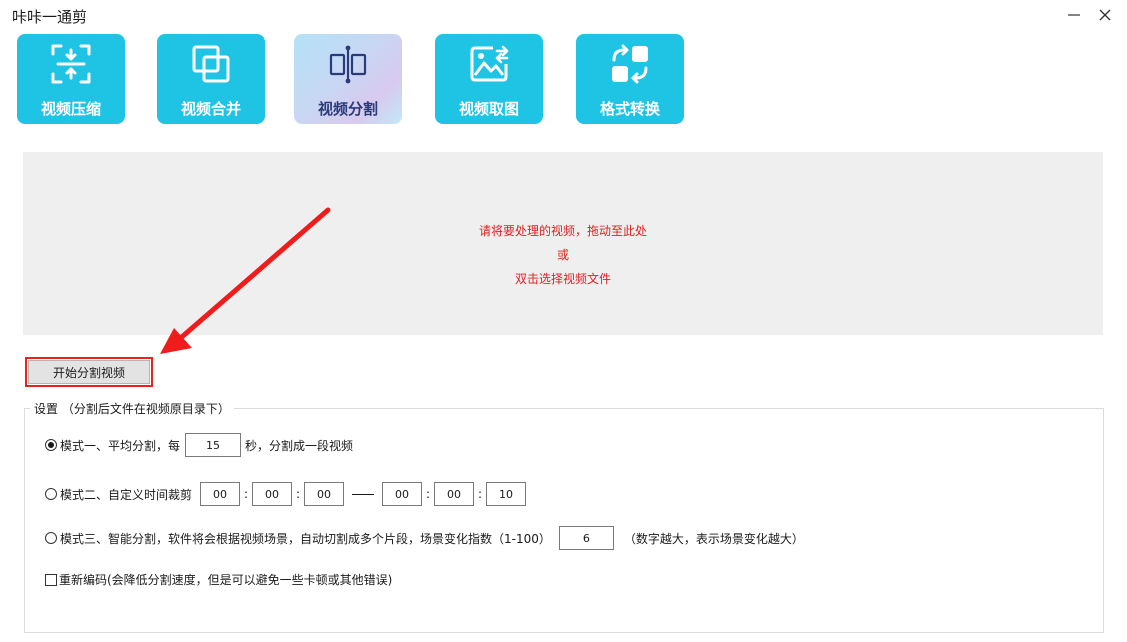 This screenshot has height=642, width=1127. I want to click on mode2-start-second-input: 00, so click(324, 494).